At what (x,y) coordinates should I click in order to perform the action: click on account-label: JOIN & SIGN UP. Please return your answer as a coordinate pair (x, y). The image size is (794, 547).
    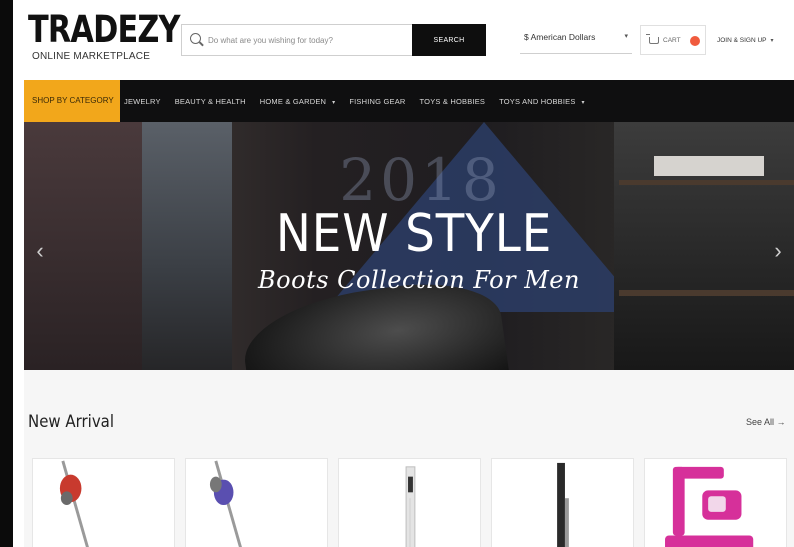
    Looking at the image, I should click on (742, 40).